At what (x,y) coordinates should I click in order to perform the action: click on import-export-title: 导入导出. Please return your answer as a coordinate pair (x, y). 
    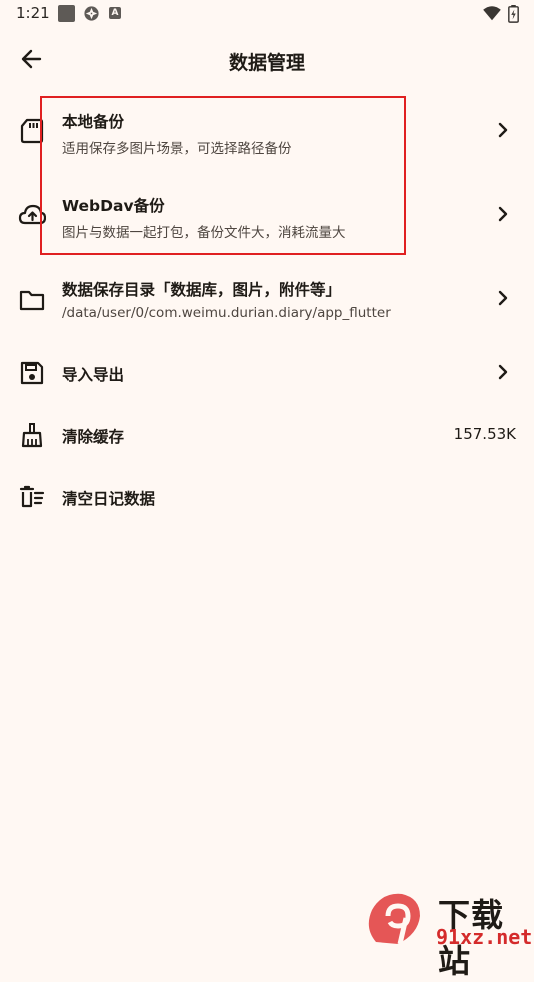
    Looking at the image, I should click on (93, 375).